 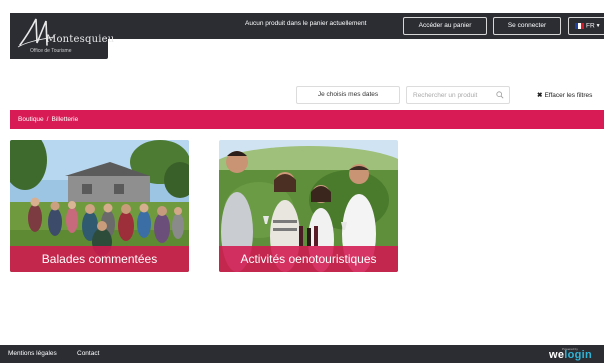 What do you see at coordinates (31, 119) in the screenshot?
I see `breadcrumb-item-boutique: Boutique` at bounding box center [31, 119].